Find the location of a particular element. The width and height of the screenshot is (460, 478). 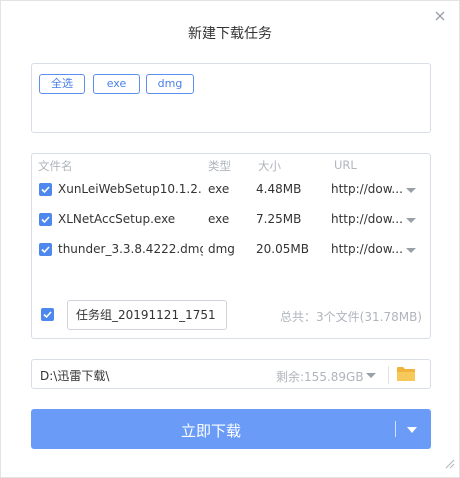

save-path-value: D:\迅雷下载\ is located at coordinates (75, 376).